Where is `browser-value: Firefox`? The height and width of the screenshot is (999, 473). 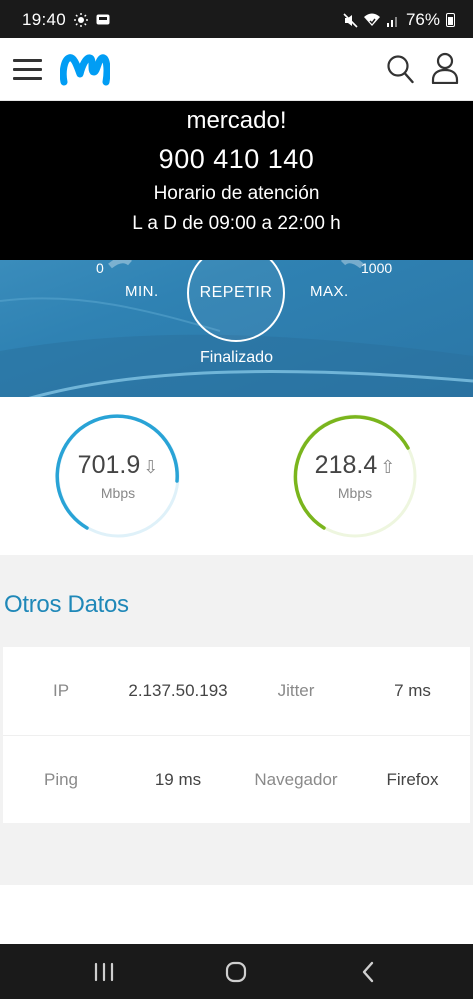
browser-value: Firefox is located at coordinates (412, 779).